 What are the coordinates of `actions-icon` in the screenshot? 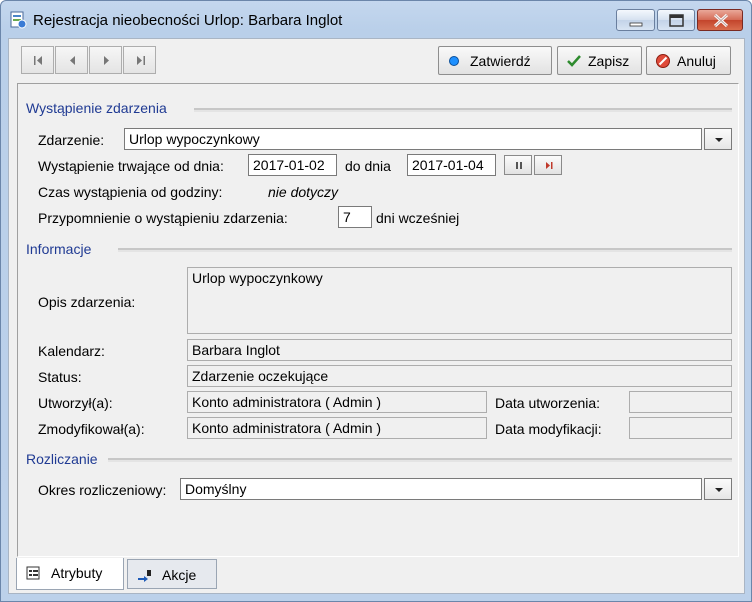 It's located at (144, 576).